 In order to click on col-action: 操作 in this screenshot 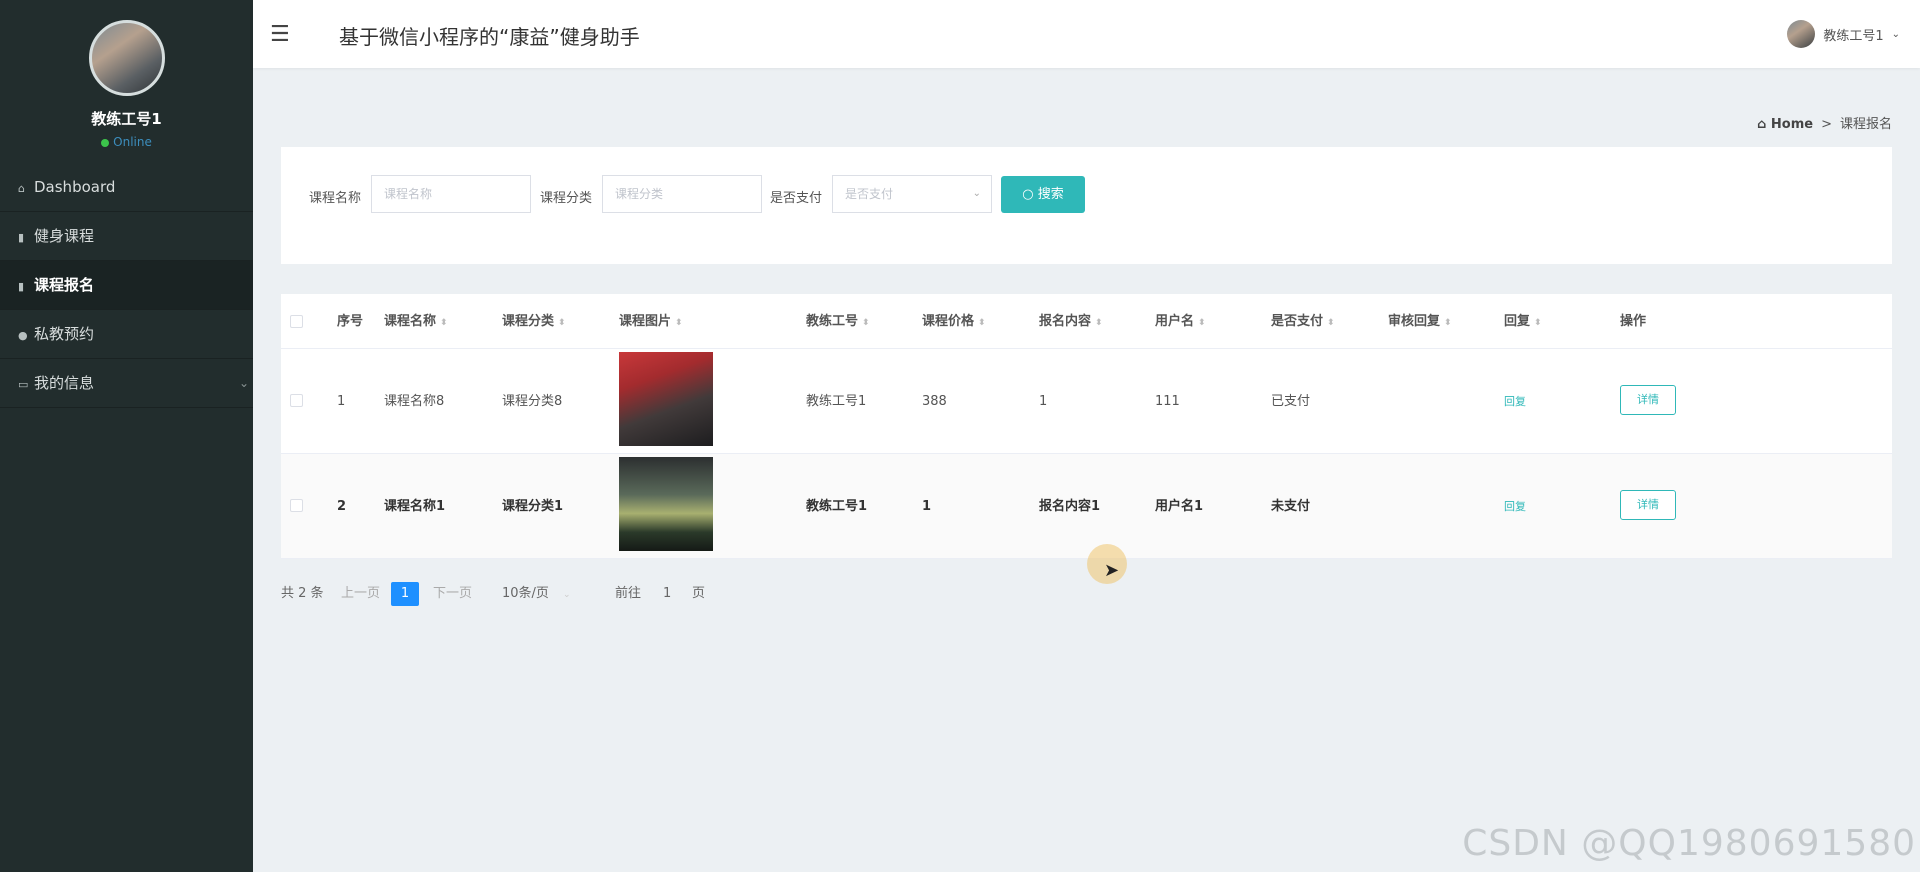, I will do `click(1633, 321)`.